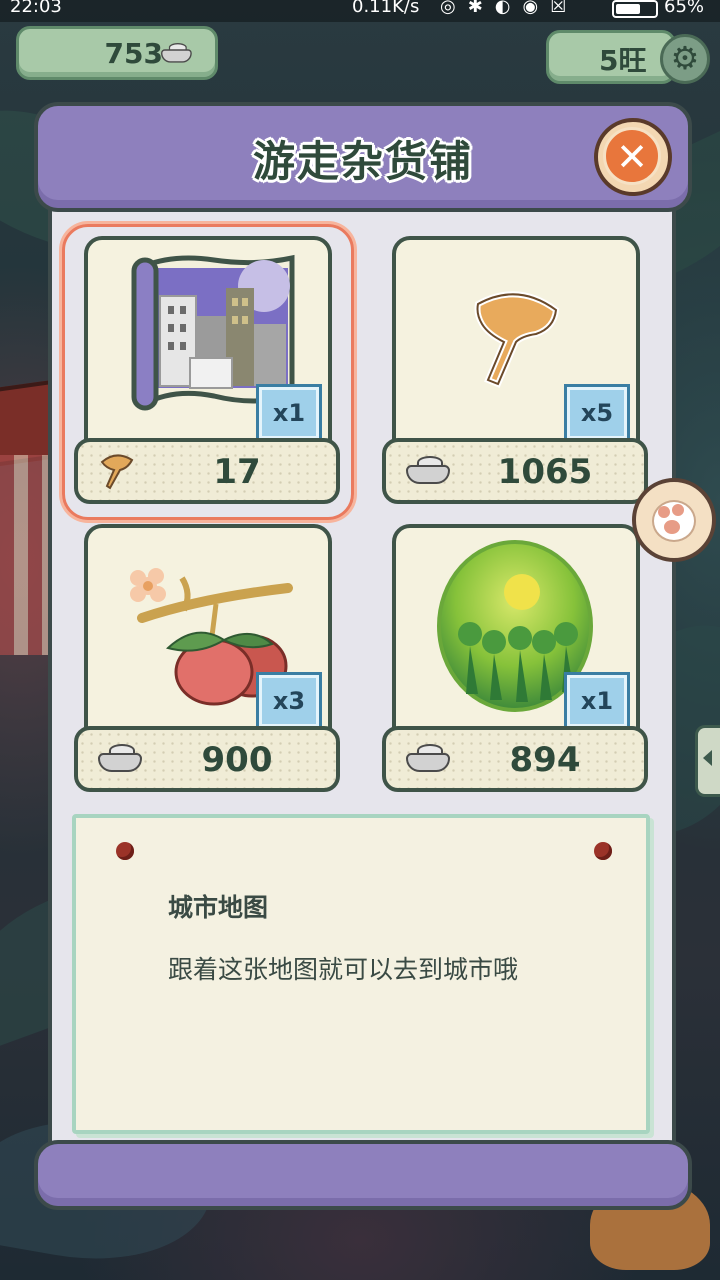 This screenshot has width=720, height=1280. Describe the element at coordinates (207, 659) in the screenshot. I see `shop-item-fruit-branch: x3 900` at that location.